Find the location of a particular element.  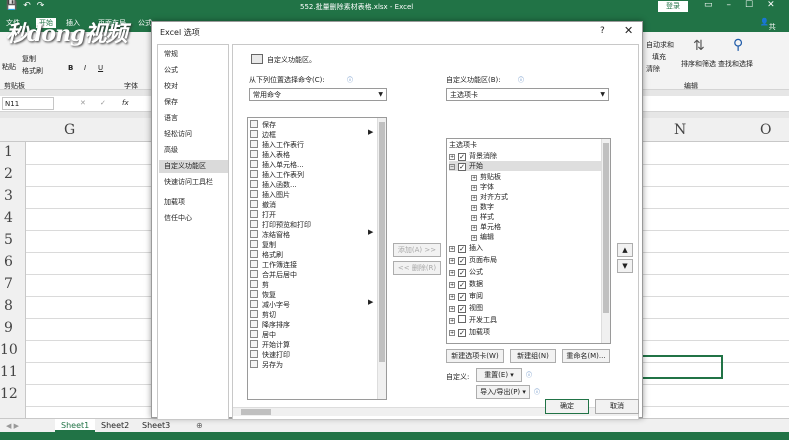

tree-item-background-removal: + ✓ 背景消除 is located at coordinates (473, 156).